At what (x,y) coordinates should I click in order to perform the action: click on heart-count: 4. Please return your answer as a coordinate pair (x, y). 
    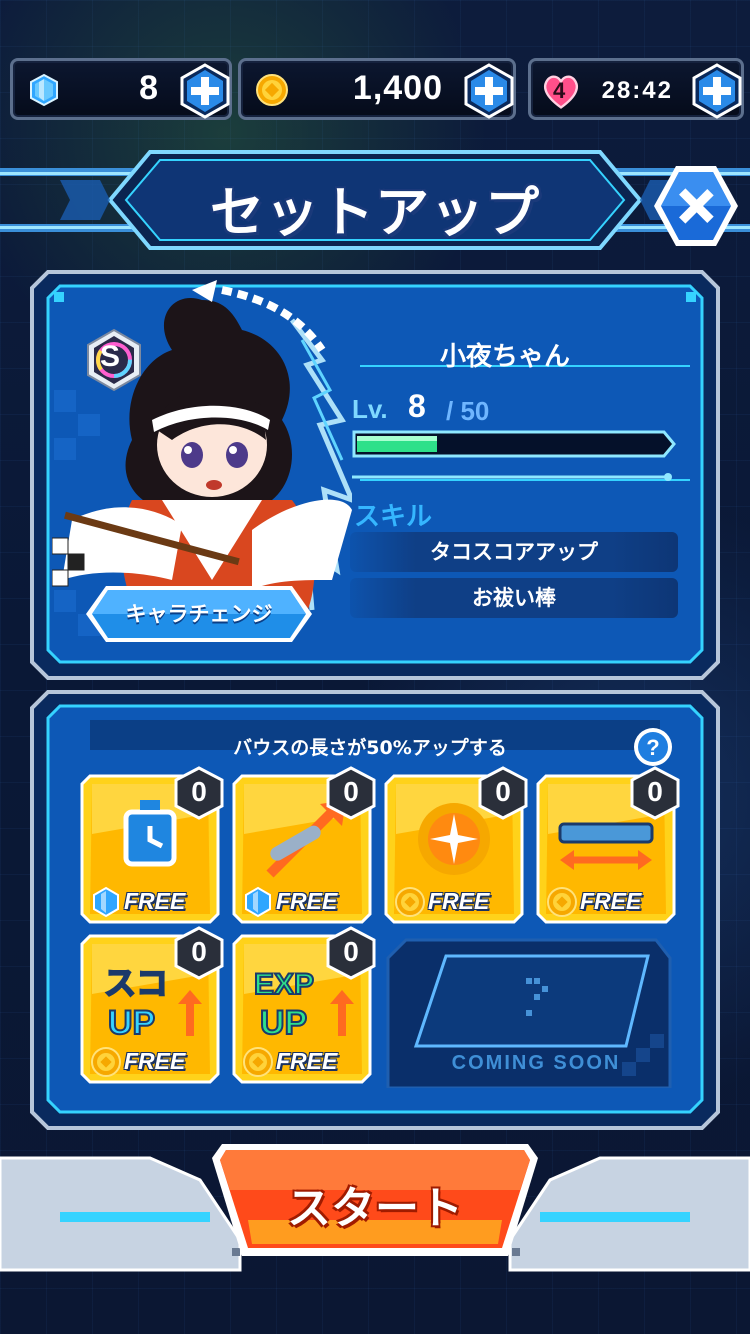
    Looking at the image, I should click on (559, 90).